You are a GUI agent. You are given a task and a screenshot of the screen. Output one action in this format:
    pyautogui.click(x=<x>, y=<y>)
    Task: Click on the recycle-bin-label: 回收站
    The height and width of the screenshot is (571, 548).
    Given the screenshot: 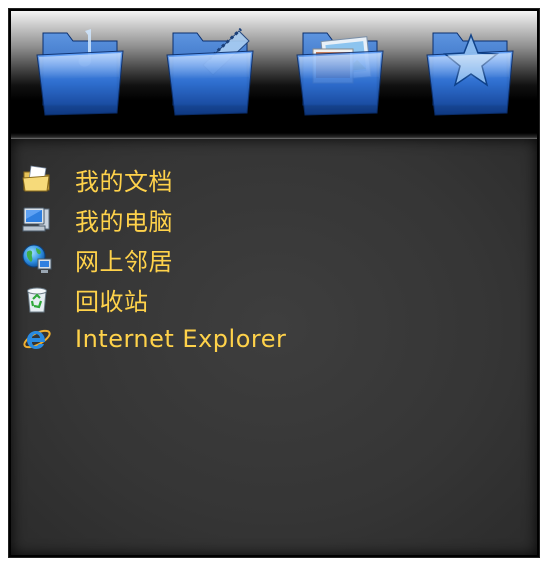 What is the action you would take?
    pyautogui.click(x=112, y=301)
    